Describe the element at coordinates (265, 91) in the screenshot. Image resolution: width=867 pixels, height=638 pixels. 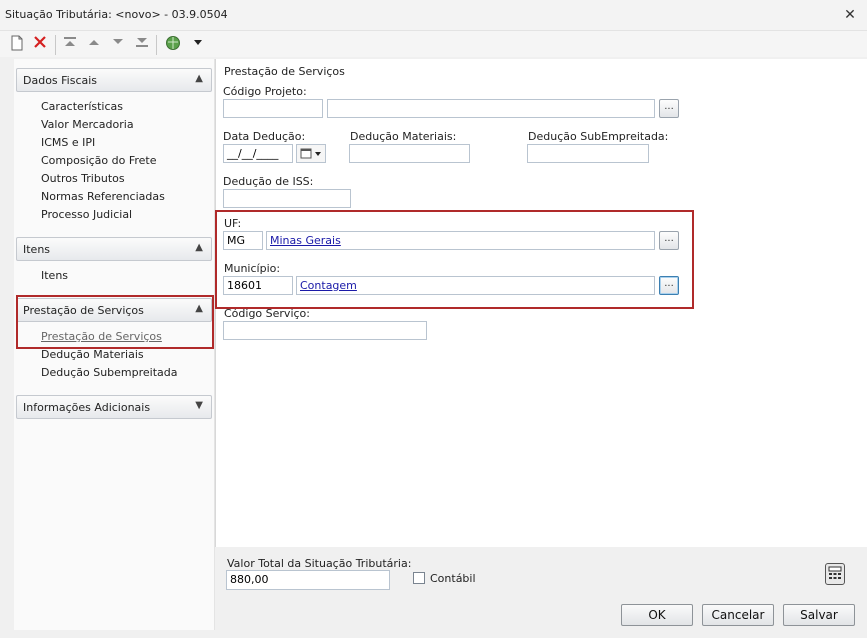
I see `codigo-projeto-label: Código Projeto:` at that location.